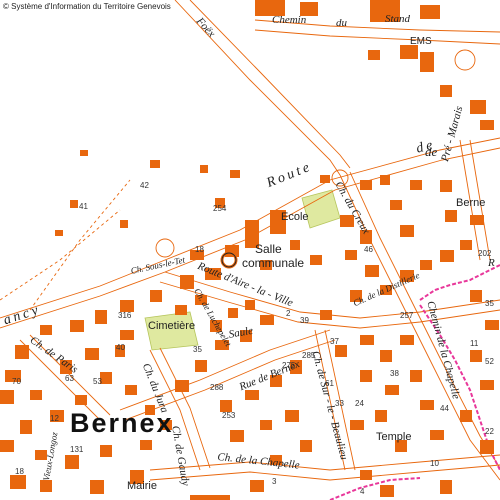 The width and height of the screenshot is (500, 500). I want to click on house-number: 46, so click(368, 249).